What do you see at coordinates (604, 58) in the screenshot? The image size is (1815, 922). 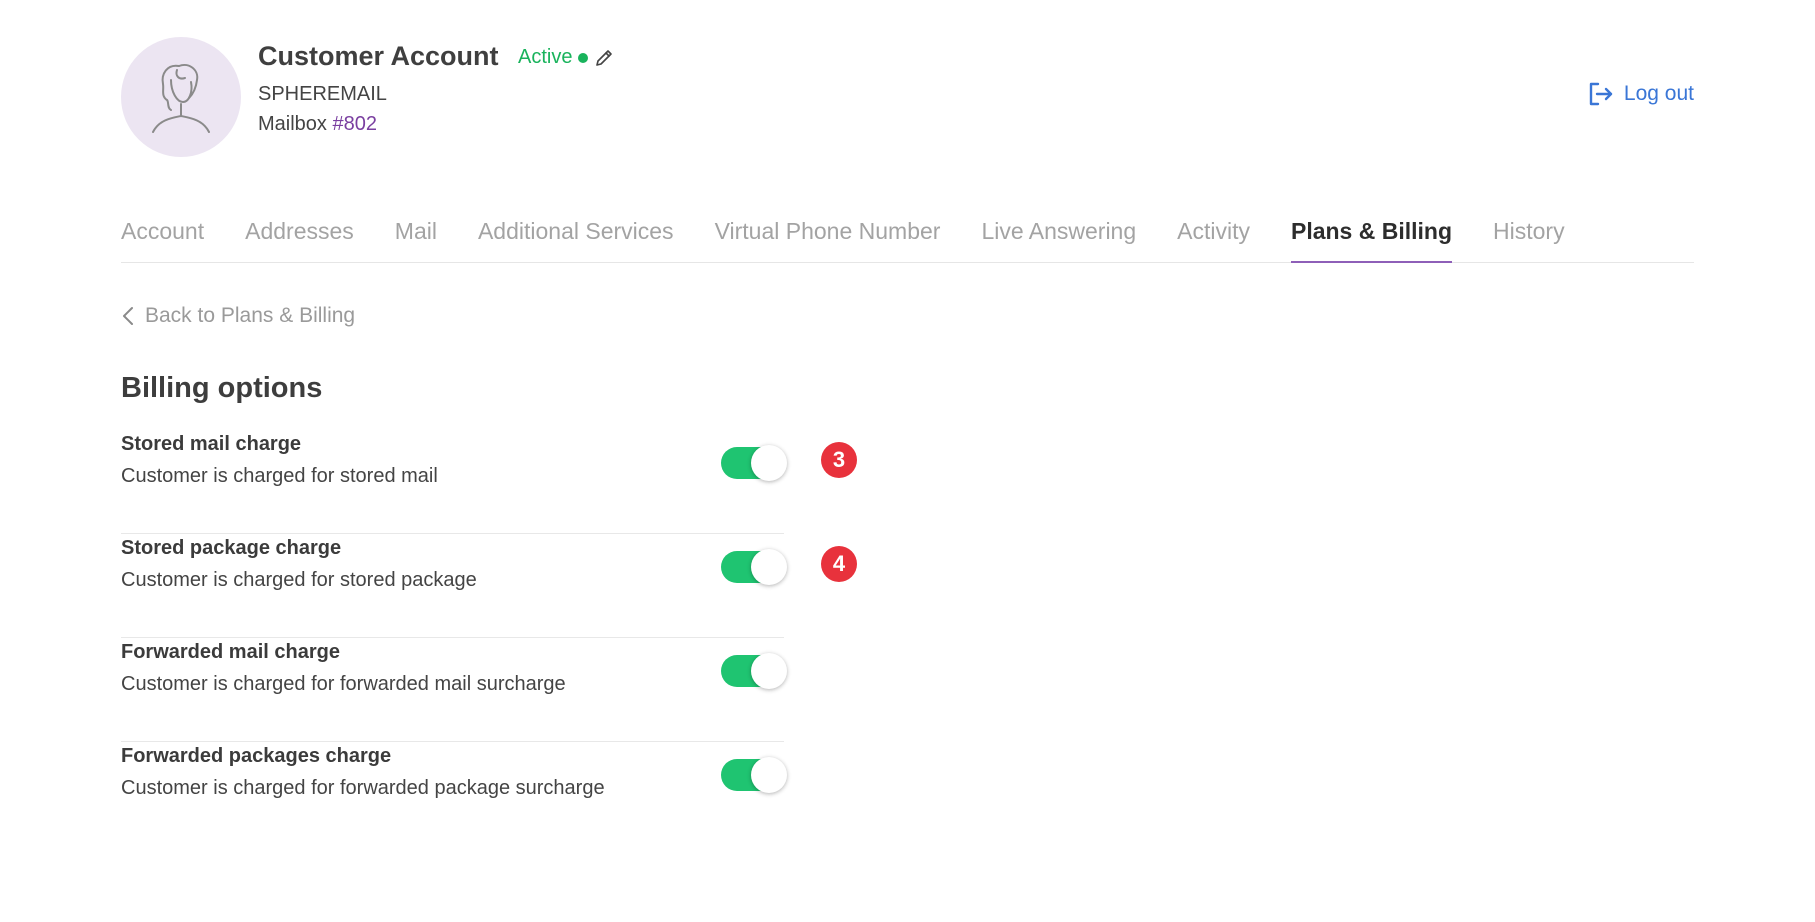 I see `pencil-icon` at bounding box center [604, 58].